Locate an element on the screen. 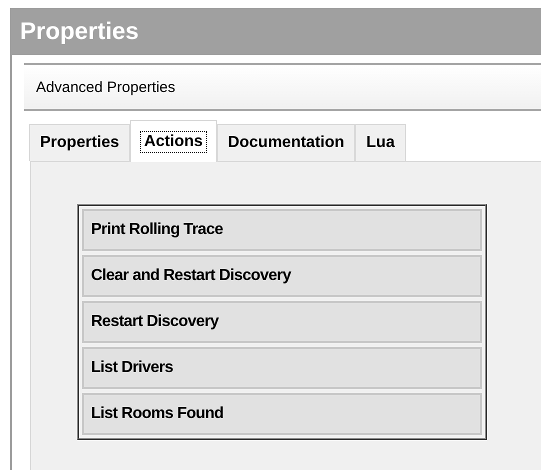 The width and height of the screenshot is (541, 470). action-button: Restart Discovery is located at coordinates (282, 322).